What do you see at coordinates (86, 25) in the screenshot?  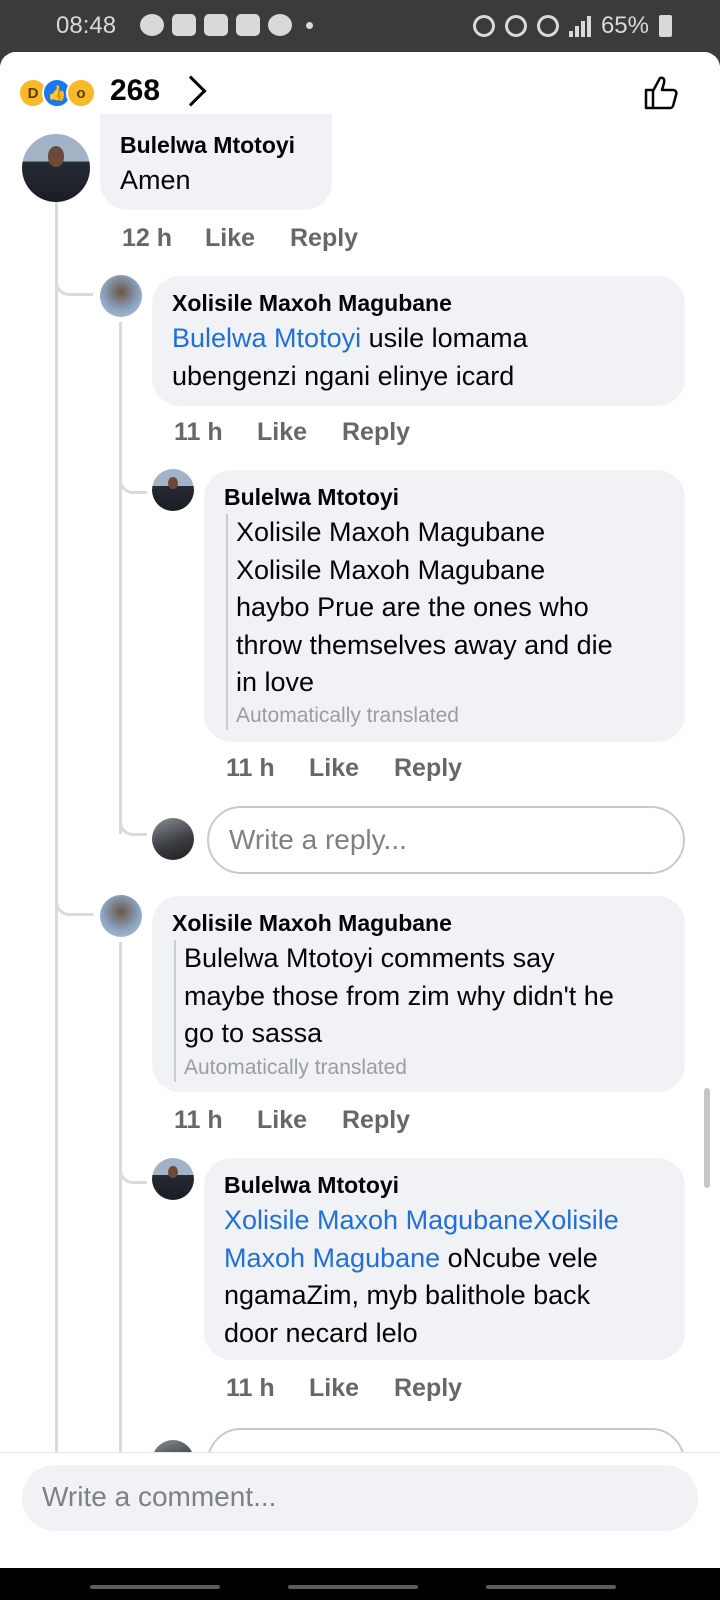 I see `status-time: 08:48` at bounding box center [86, 25].